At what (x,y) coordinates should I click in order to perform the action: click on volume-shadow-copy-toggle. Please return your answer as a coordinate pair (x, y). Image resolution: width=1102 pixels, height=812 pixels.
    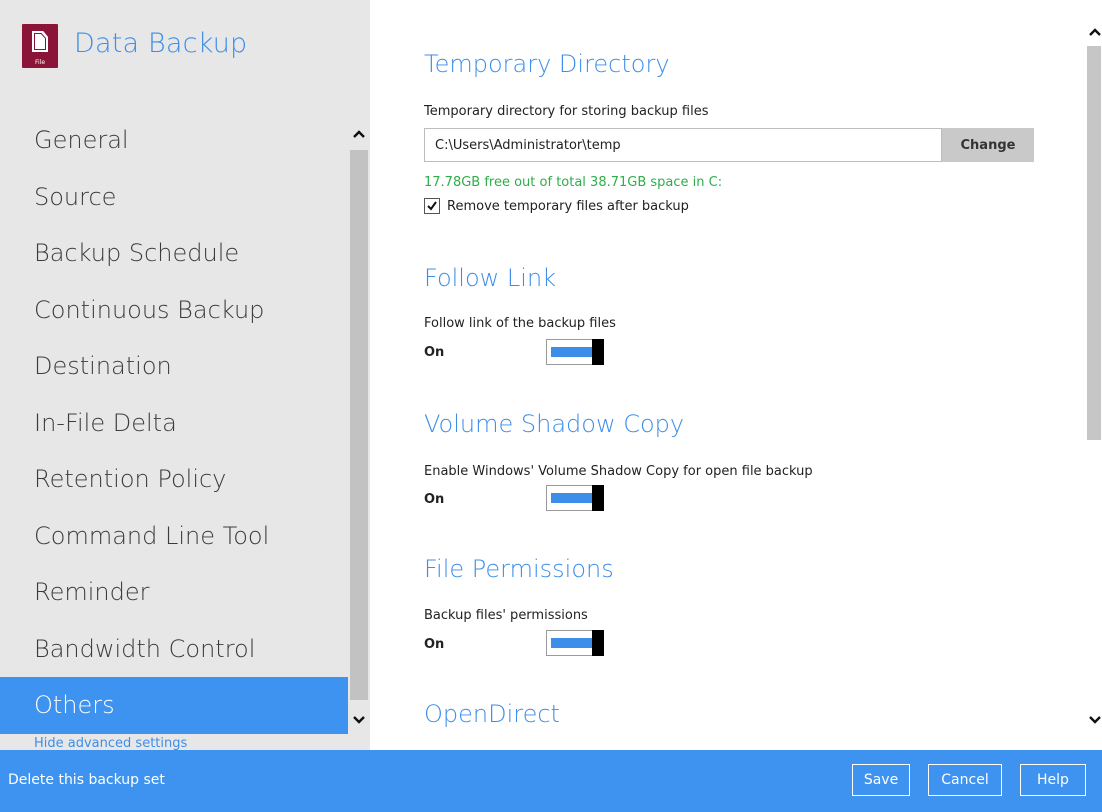
    Looking at the image, I should click on (575, 498).